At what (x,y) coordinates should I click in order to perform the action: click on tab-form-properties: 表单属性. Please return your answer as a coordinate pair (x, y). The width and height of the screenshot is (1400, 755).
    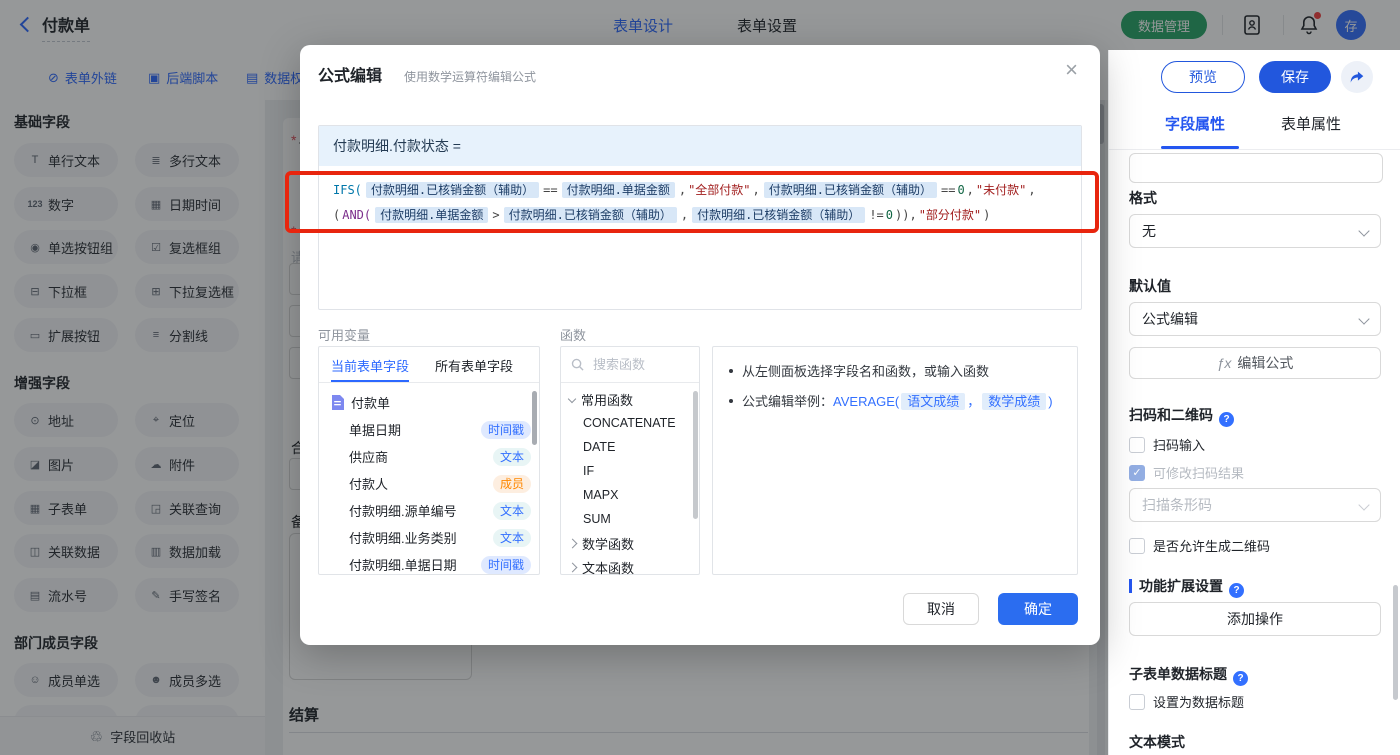
    Looking at the image, I should click on (1311, 123).